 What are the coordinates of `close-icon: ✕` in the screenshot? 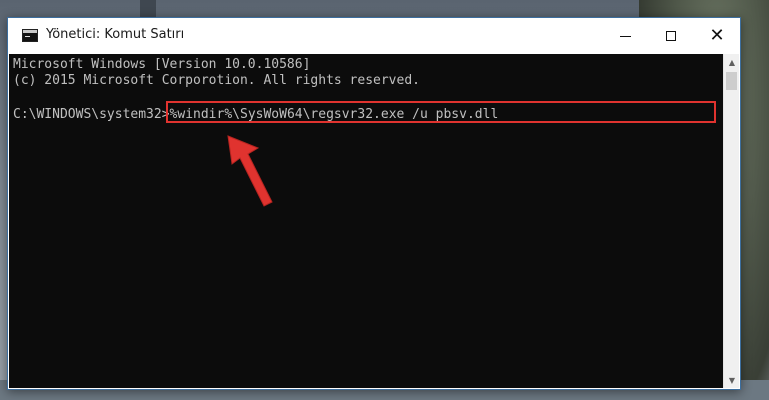 It's located at (717, 35).